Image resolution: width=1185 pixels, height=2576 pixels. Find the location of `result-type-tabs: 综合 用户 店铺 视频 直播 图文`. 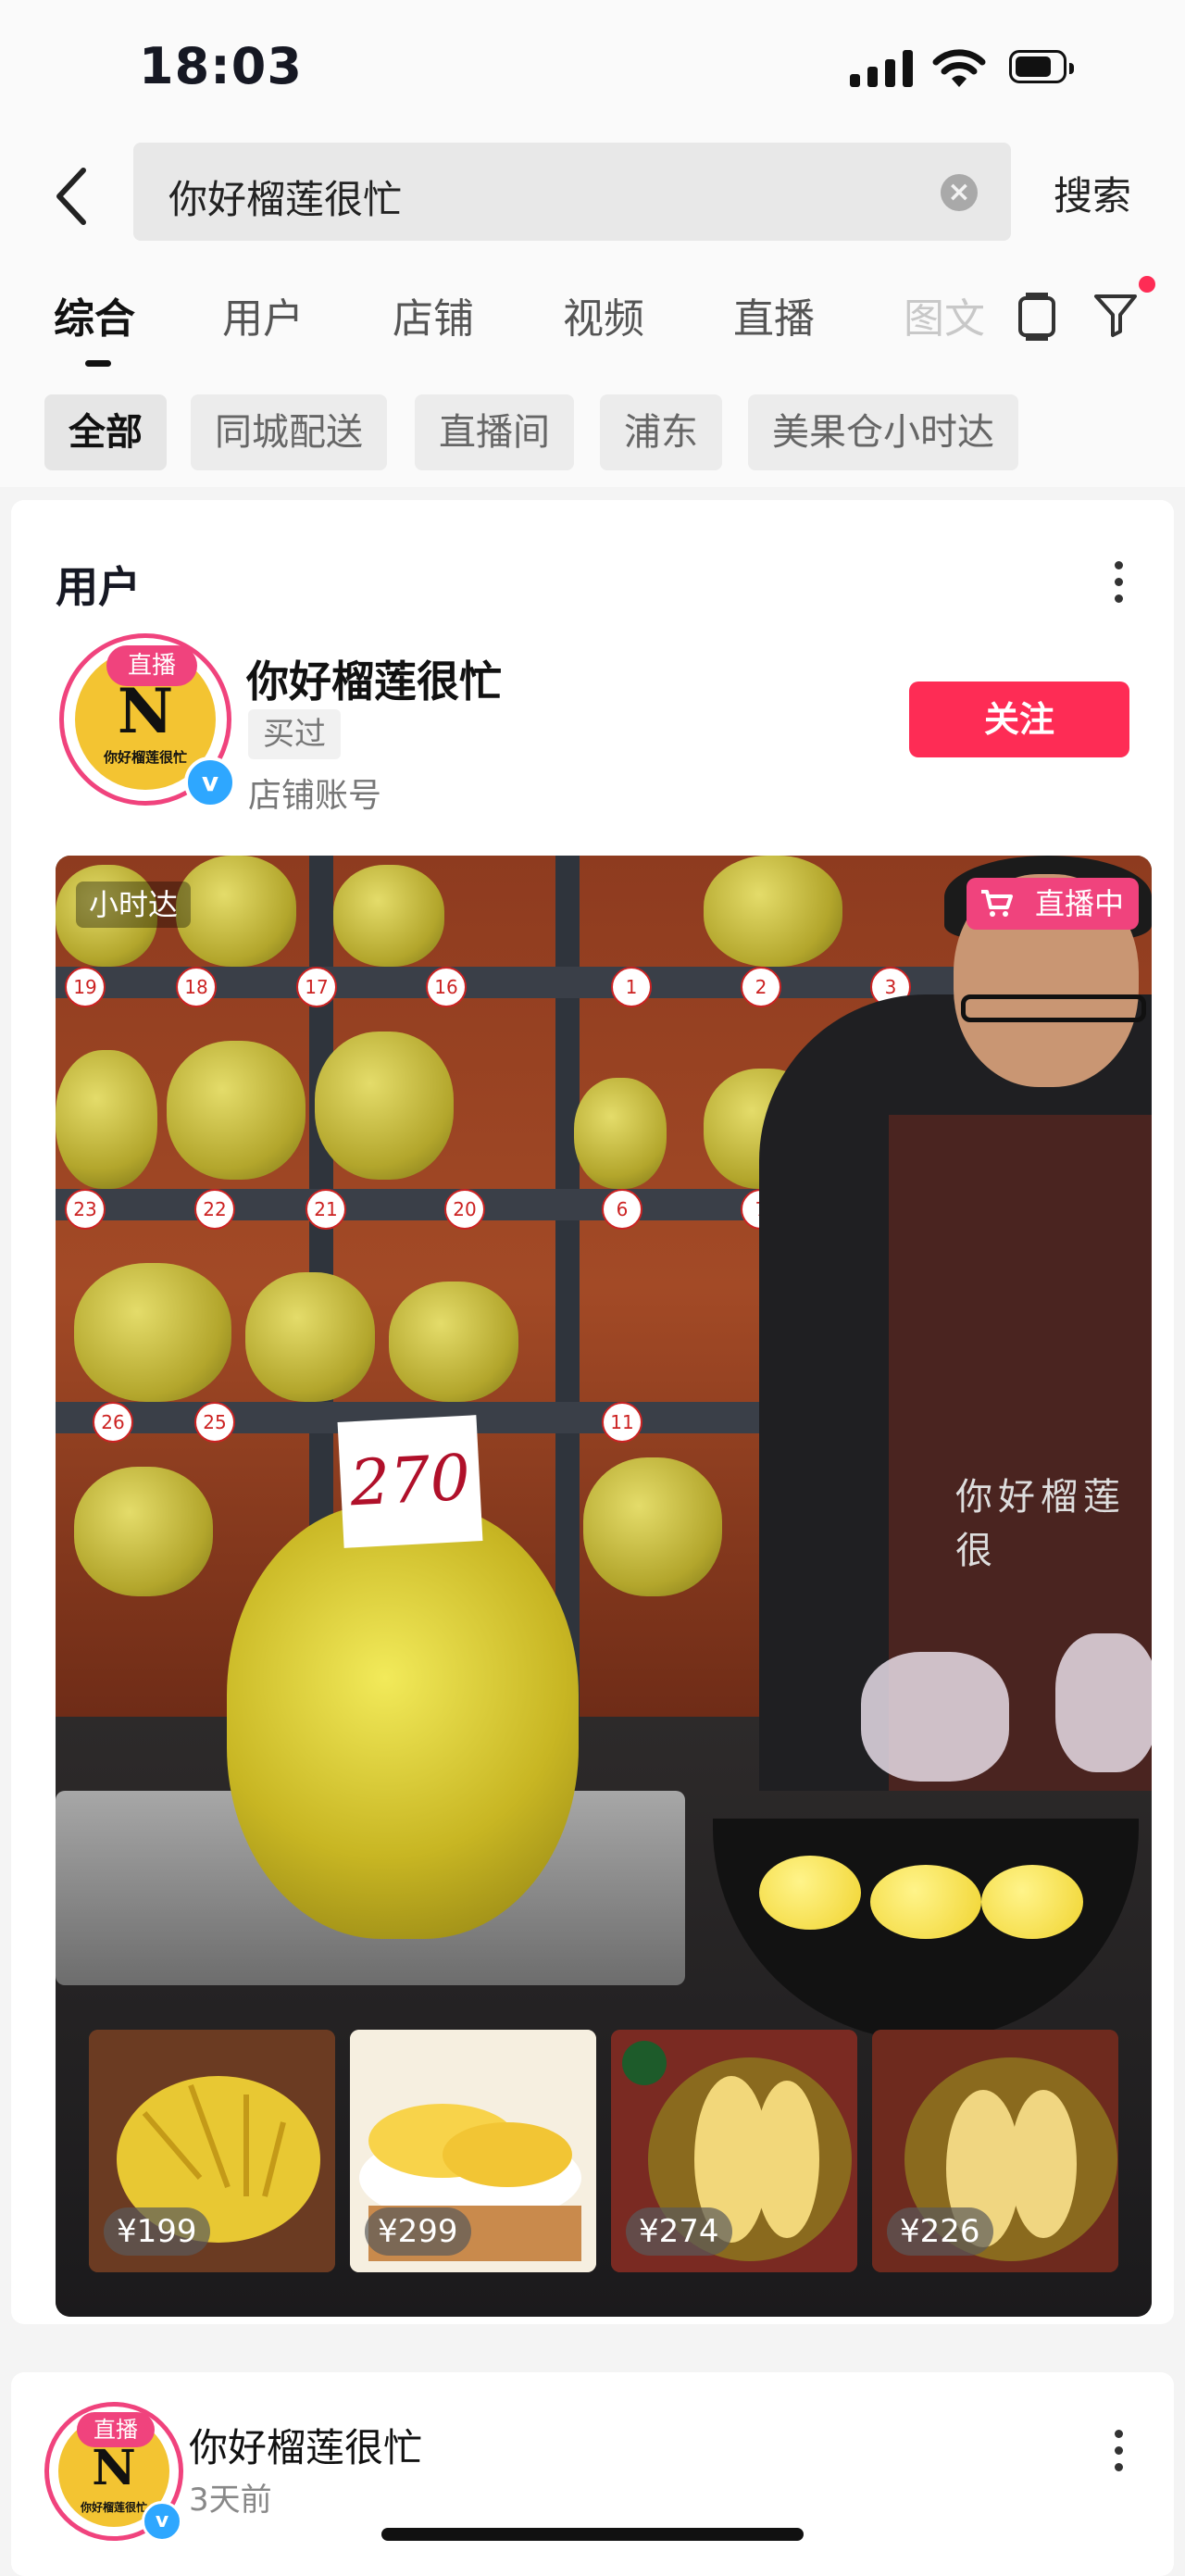

result-type-tabs: 综合 用户 店铺 视频 直播 图文 is located at coordinates (592, 317).